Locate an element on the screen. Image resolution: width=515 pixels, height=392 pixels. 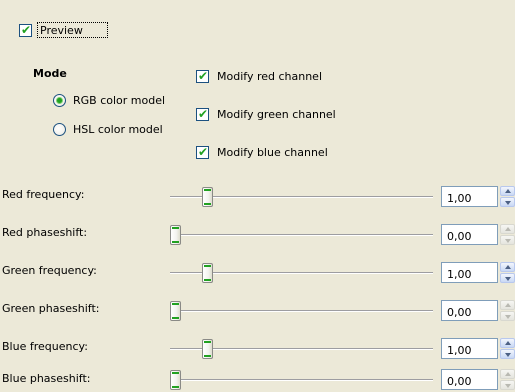
green-frequency-spinner is located at coordinates (507, 272).